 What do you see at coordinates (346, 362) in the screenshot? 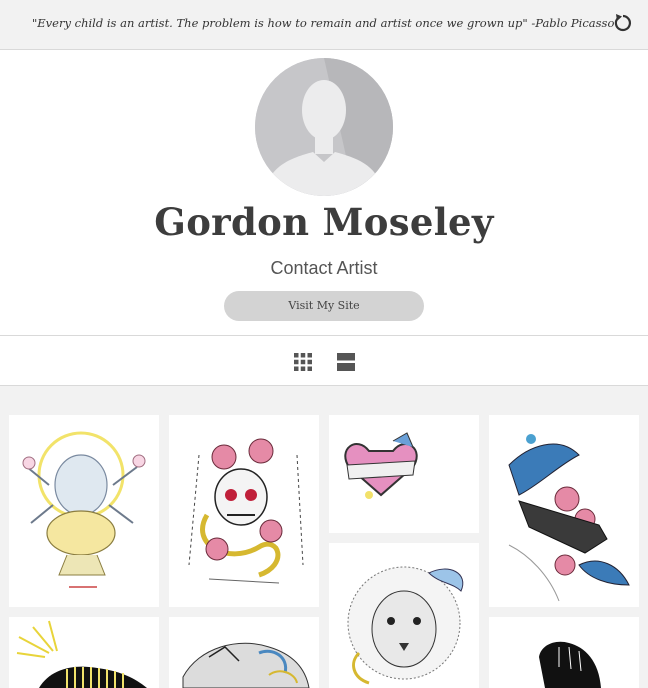
I see `list-view-icon` at bounding box center [346, 362].